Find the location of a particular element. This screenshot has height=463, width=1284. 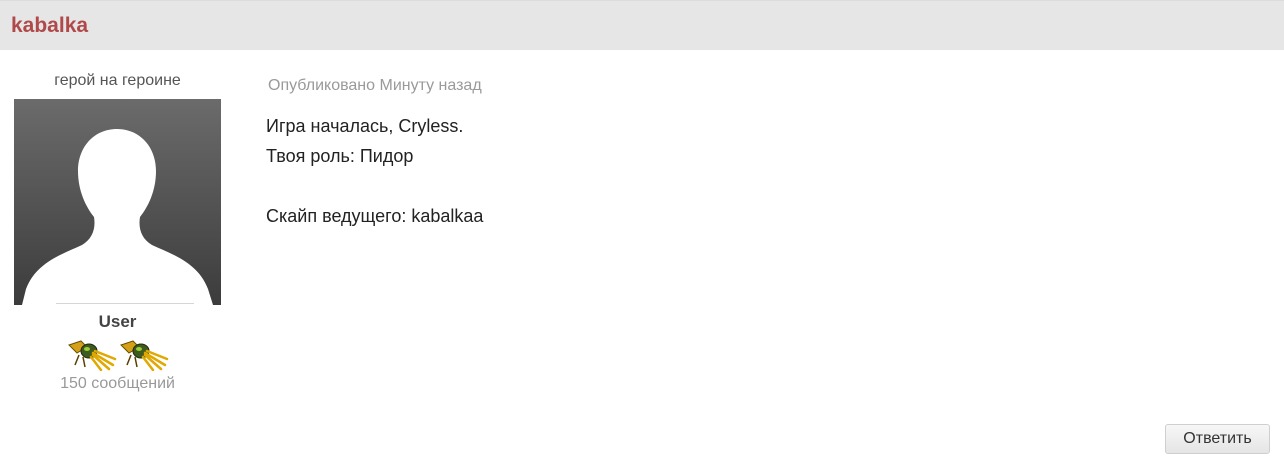

post-timestamp: Опубликовано Минуту назад is located at coordinates (375, 85).